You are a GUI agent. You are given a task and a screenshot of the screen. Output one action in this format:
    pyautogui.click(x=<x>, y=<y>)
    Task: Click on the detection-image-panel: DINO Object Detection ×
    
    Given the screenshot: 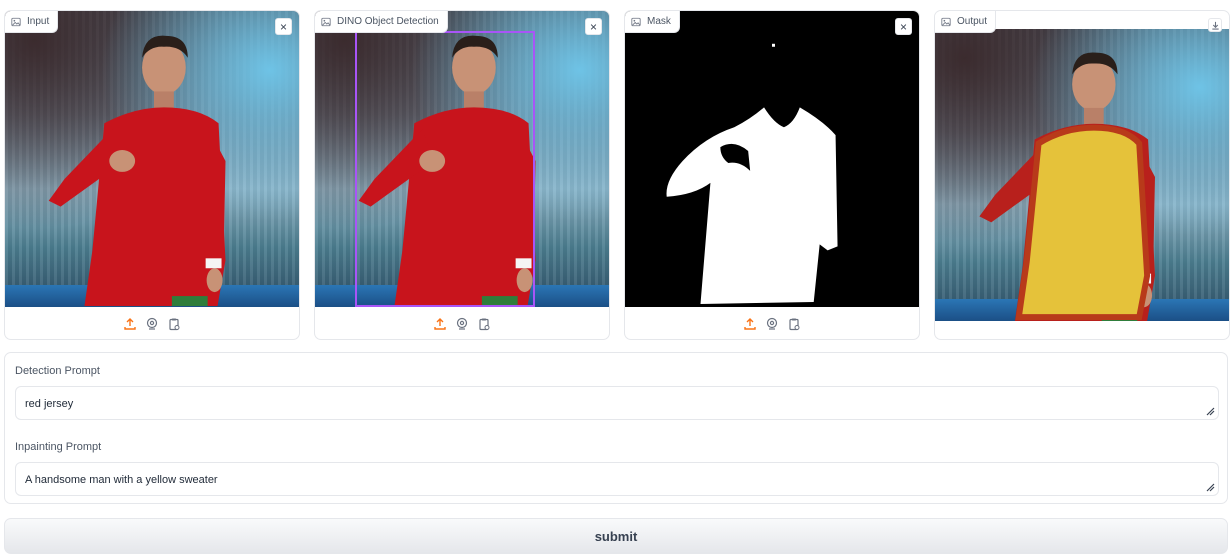 What is the action you would take?
    pyautogui.click(x=462, y=175)
    